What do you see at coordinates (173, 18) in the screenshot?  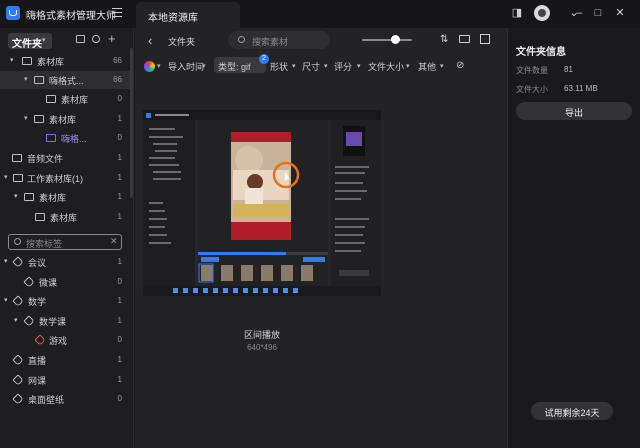 I see `tab-label: 本地资源库` at bounding box center [173, 18].